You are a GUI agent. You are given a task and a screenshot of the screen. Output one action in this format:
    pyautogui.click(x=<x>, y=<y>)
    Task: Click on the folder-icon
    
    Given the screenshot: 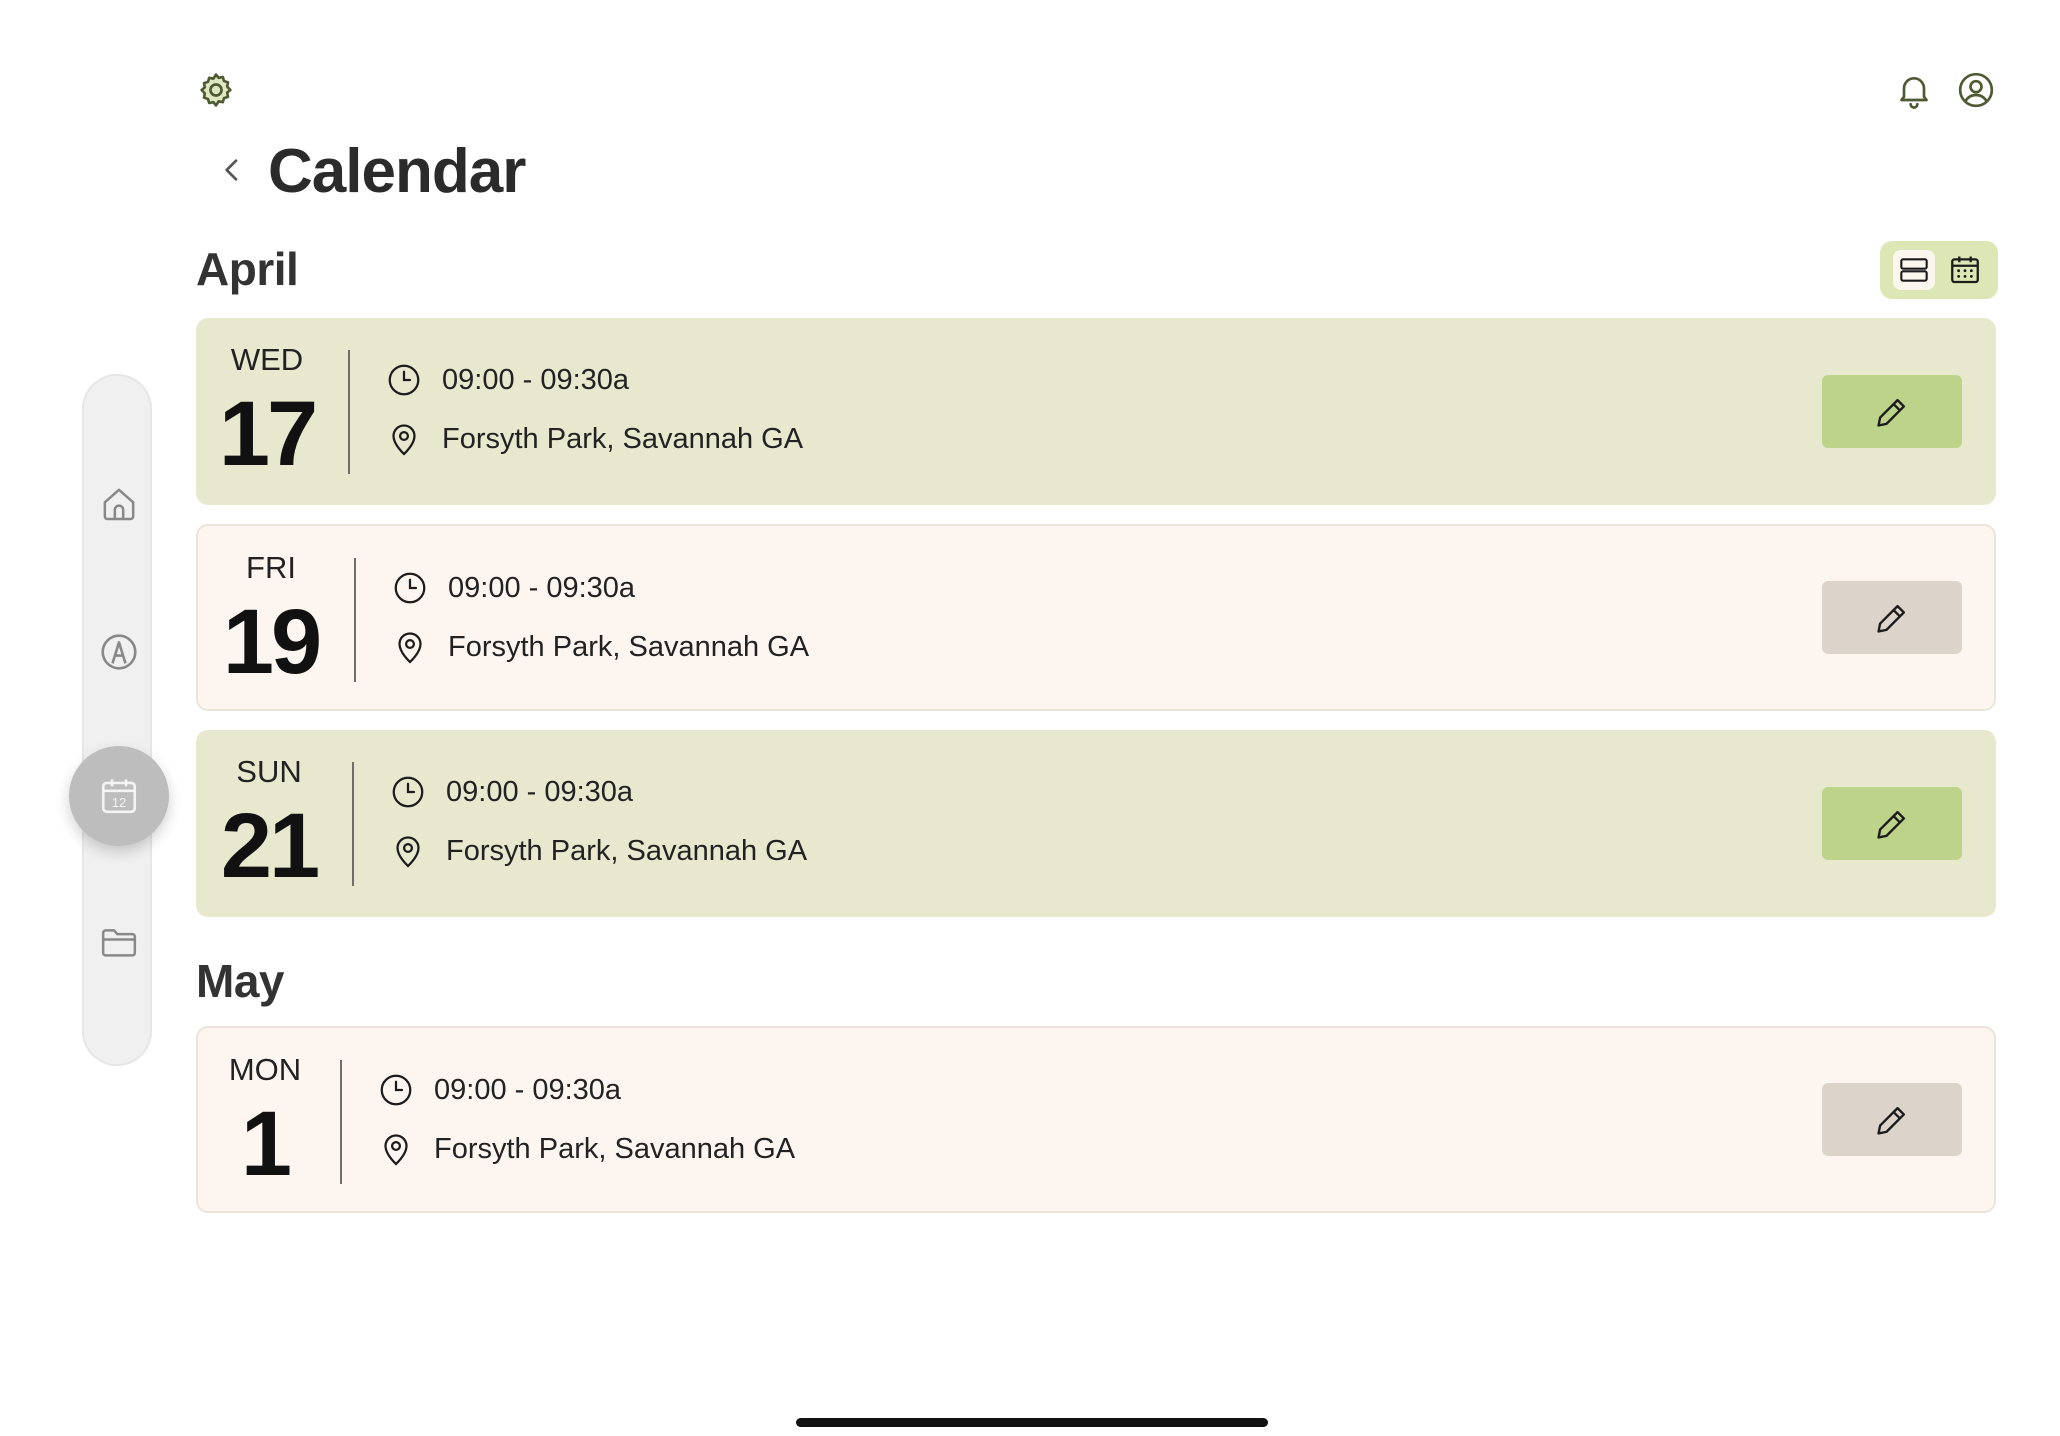 What is the action you would take?
    pyautogui.click(x=119, y=942)
    